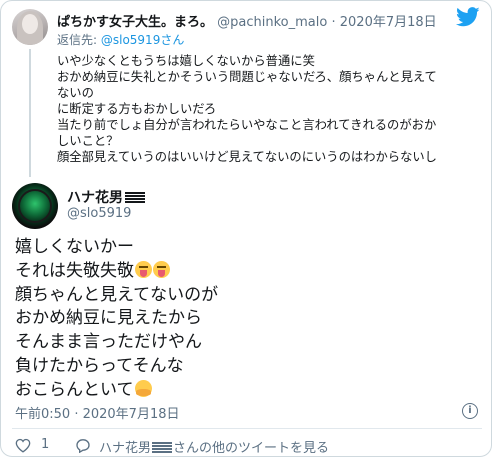 This screenshot has height=459, width=494. I want to click on parent-text-line: いや少なくともうちは嬉しくないから普通に笑, so click(186, 61).